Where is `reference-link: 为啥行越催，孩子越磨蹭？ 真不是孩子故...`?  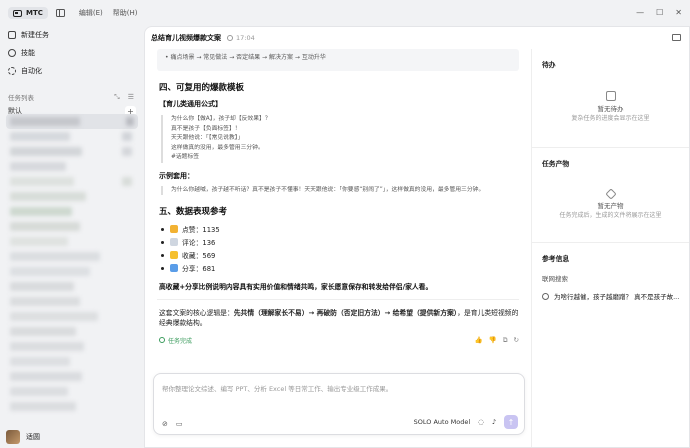
reference-link: 为啥行越催，孩子越磨蹭？ 真不是孩子故... is located at coordinates (610, 296).